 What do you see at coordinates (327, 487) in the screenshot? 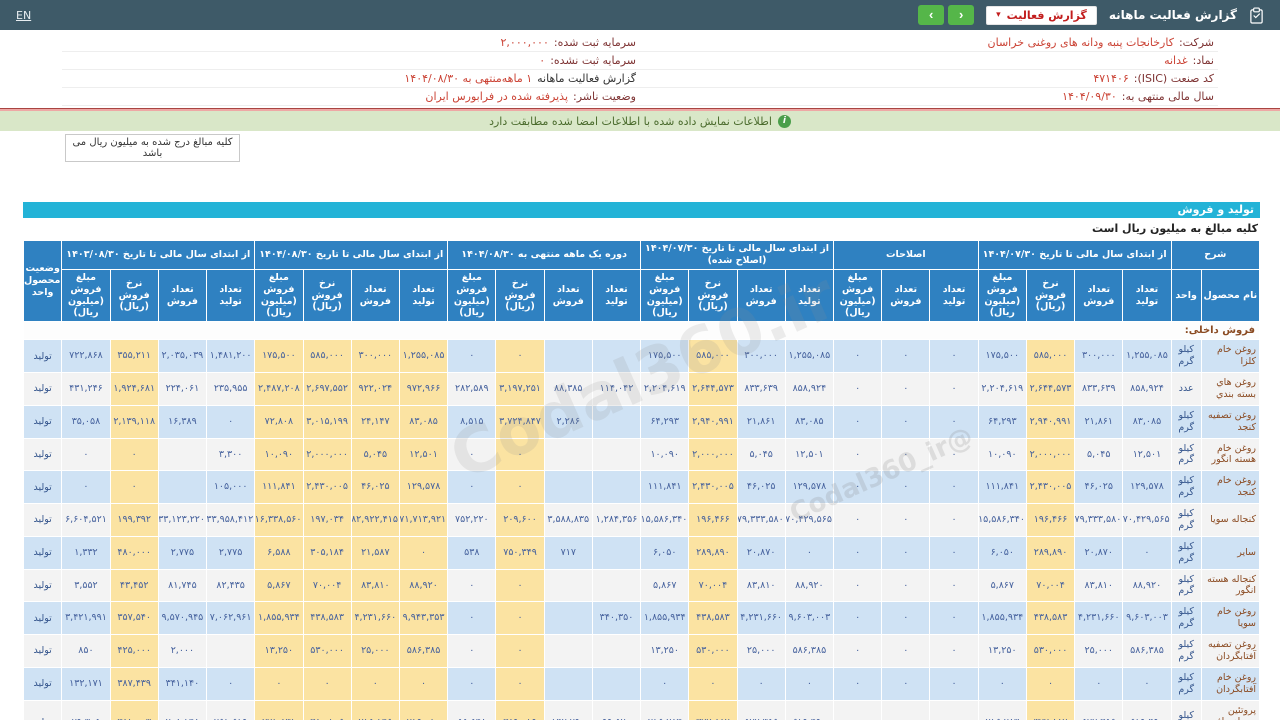
I see `value-cell: ۲,۴۳۰,۰۰۵` at bounding box center [327, 487].